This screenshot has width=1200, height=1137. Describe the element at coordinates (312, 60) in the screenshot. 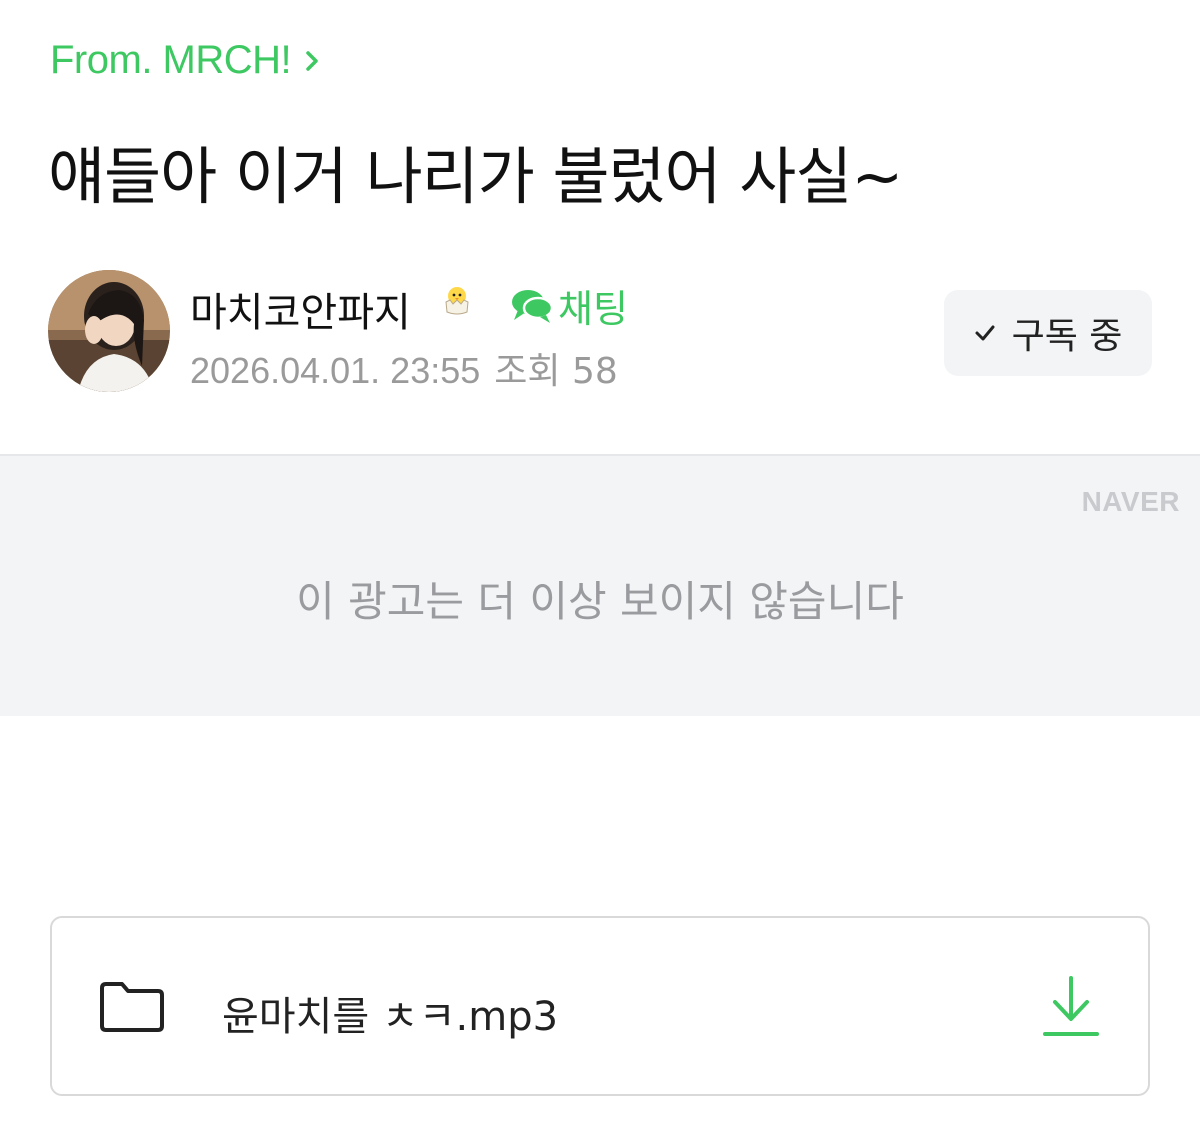

I see `chevron-right-icon` at that location.